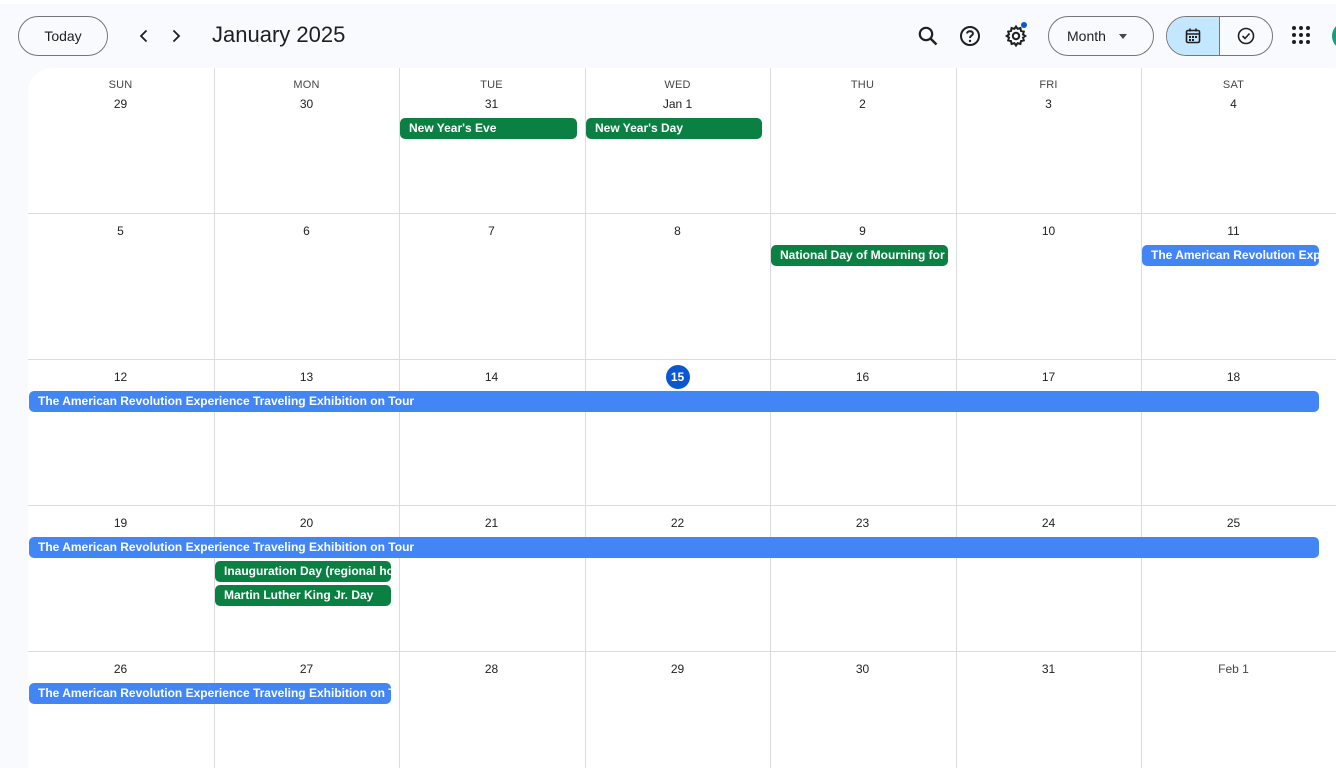 The image size is (1336, 768). I want to click on view-select: Month, so click(1101, 36).